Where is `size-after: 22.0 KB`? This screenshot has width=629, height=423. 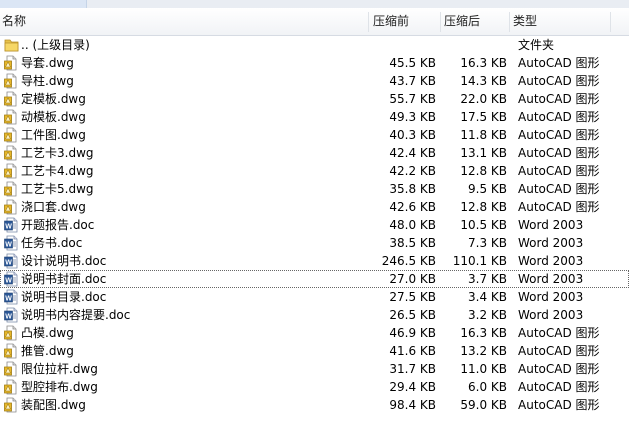
size-after: 22.0 KB is located at coordinates (483, 99).